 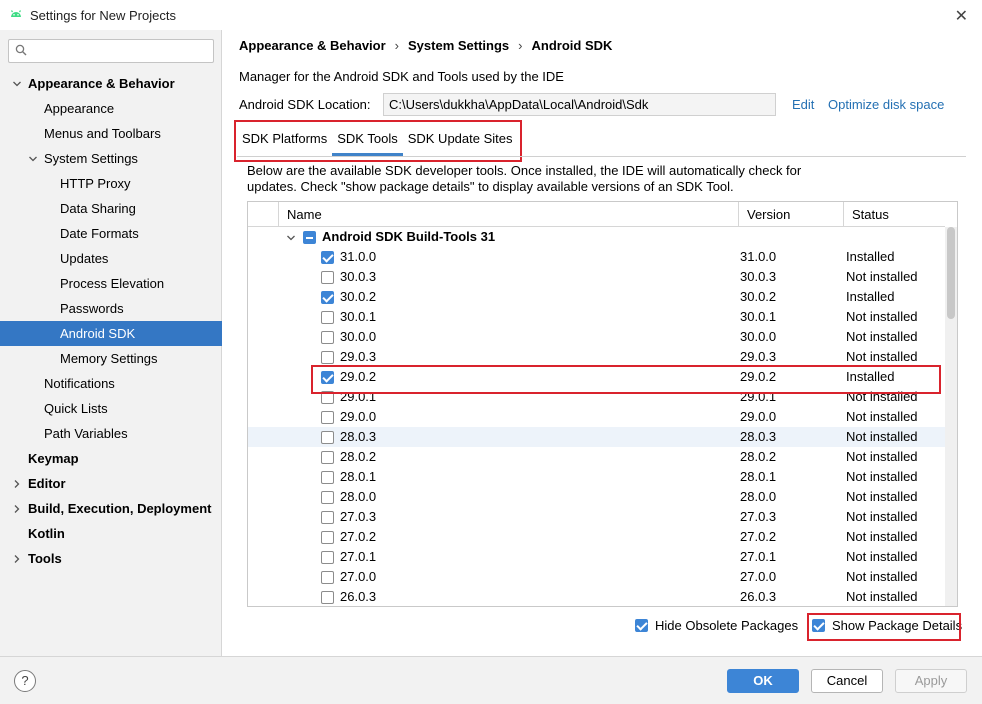 I want to click on hide-obsolete-checkbox, so click(x=641, y=625).